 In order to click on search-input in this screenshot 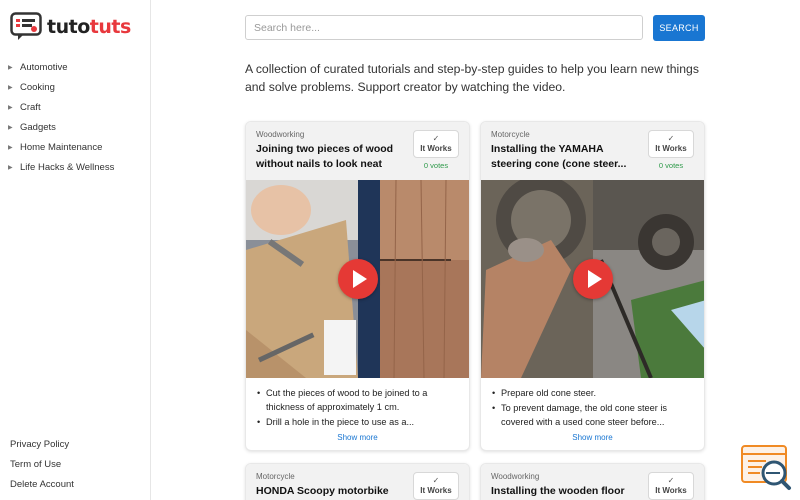, I will do `click(444, 27)`.